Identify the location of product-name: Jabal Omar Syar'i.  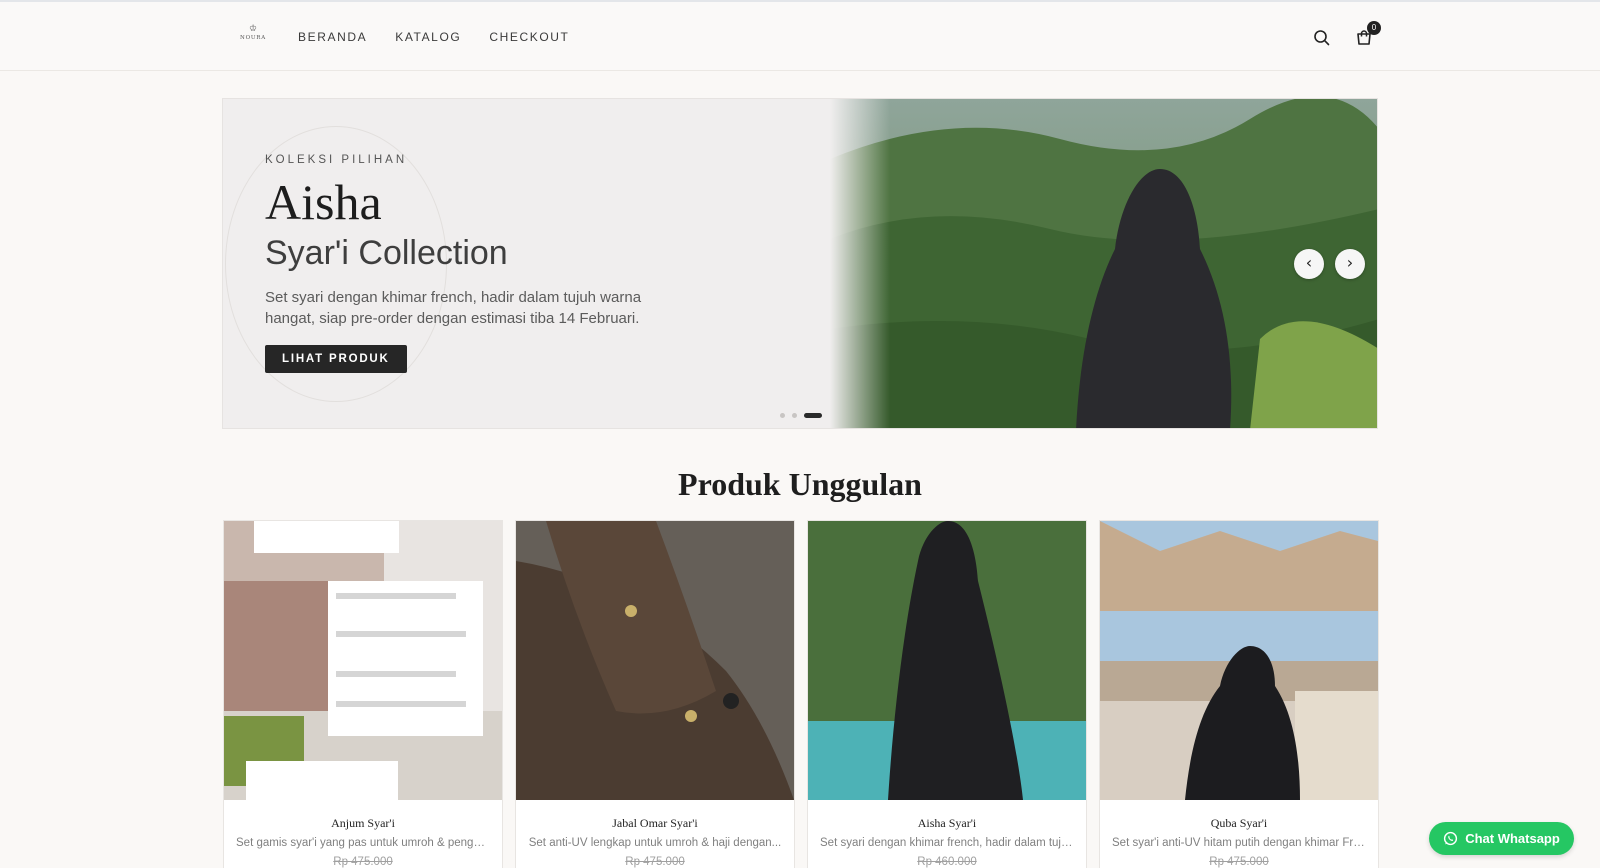
(655, 823).